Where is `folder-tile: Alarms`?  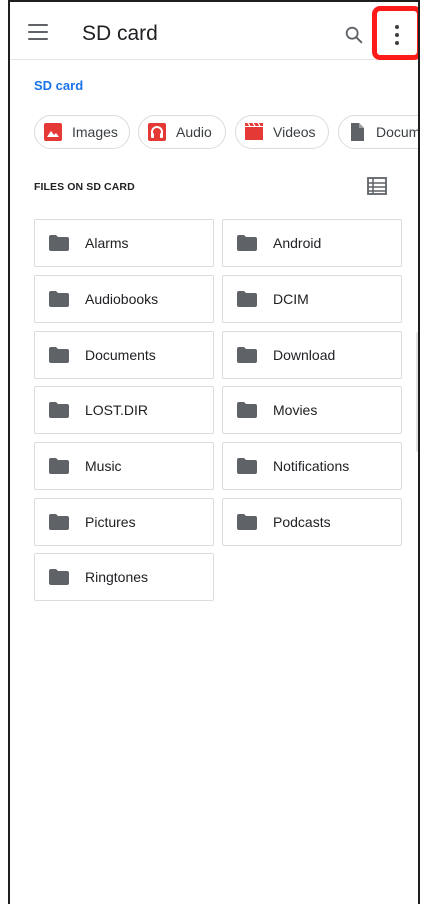
folder-tile: Alarms is located at coordinates (124, 243).